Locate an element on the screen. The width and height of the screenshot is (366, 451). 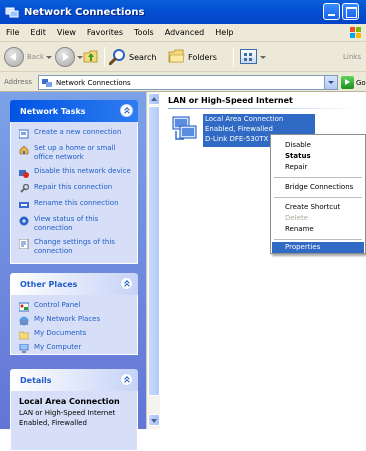
address-bar: Address Network Connections Go is located at coordinates (183, 82).